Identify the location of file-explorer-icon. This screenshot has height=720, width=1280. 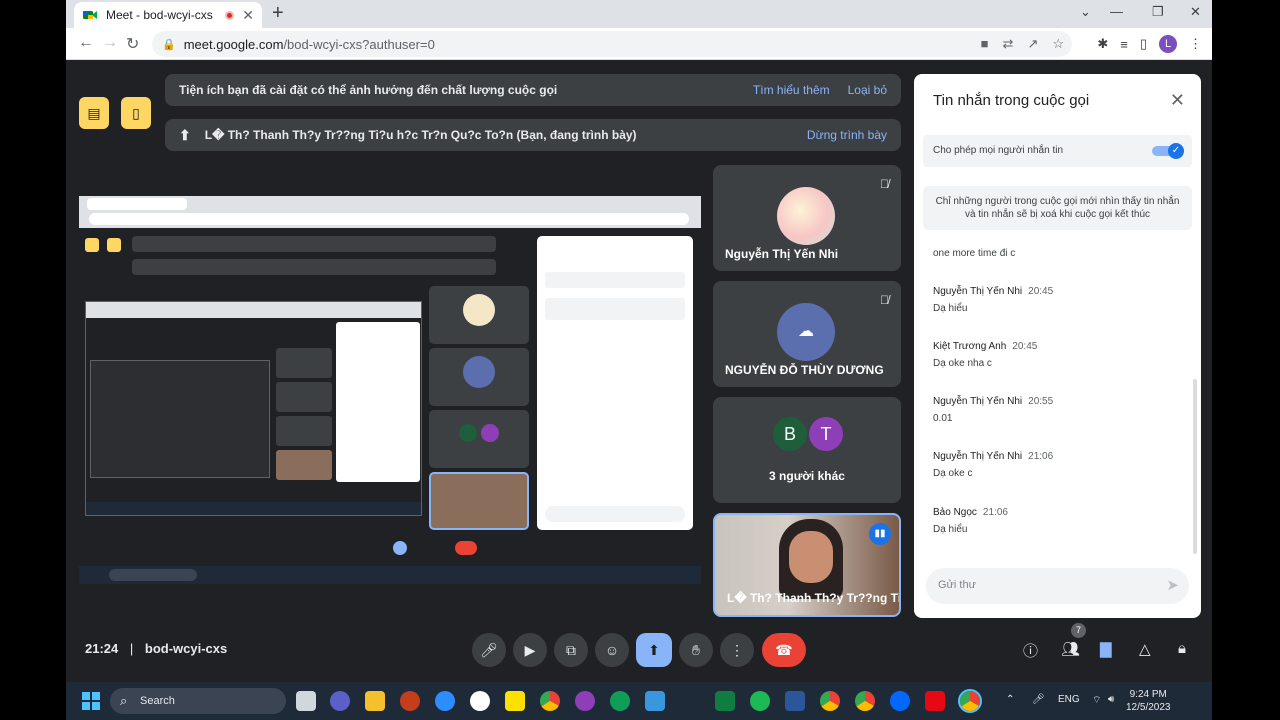
(375, 701).